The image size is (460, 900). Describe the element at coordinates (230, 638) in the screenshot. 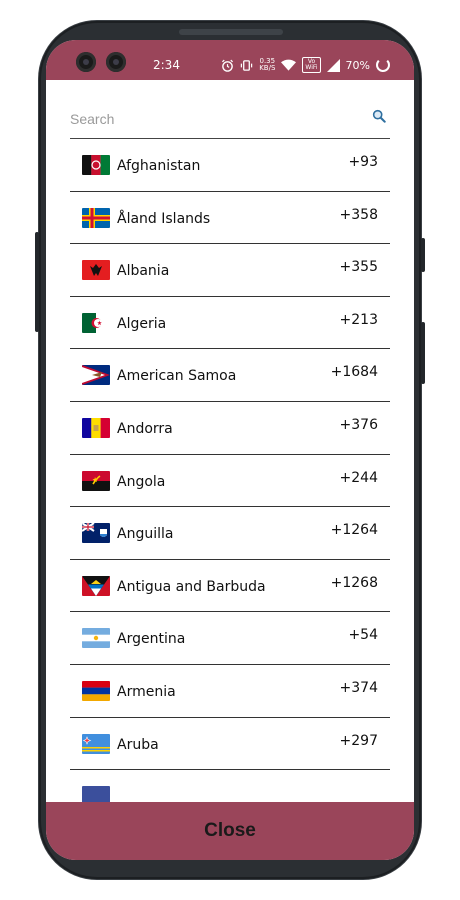

I see `country-row: Argentina +54` at that location.